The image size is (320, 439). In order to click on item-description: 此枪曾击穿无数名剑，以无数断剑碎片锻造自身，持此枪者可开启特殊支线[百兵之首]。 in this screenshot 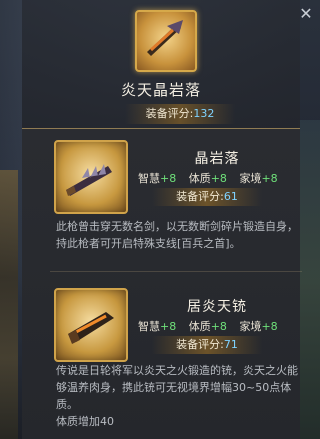, I will do `click(177, 235)`.